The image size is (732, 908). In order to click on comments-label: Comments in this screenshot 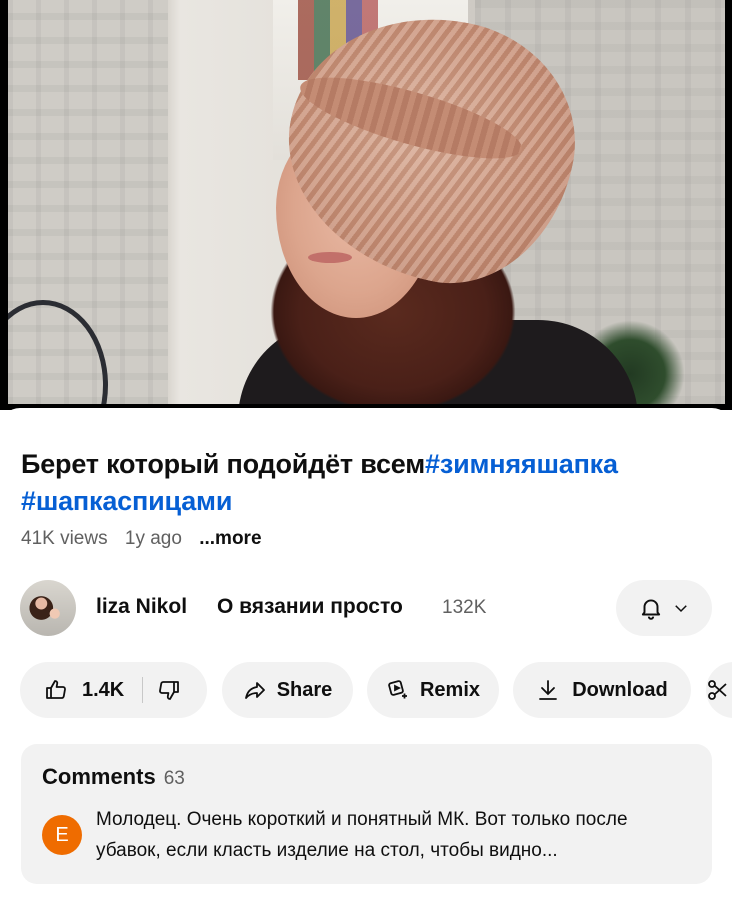, I will do `click(99, 776)`.